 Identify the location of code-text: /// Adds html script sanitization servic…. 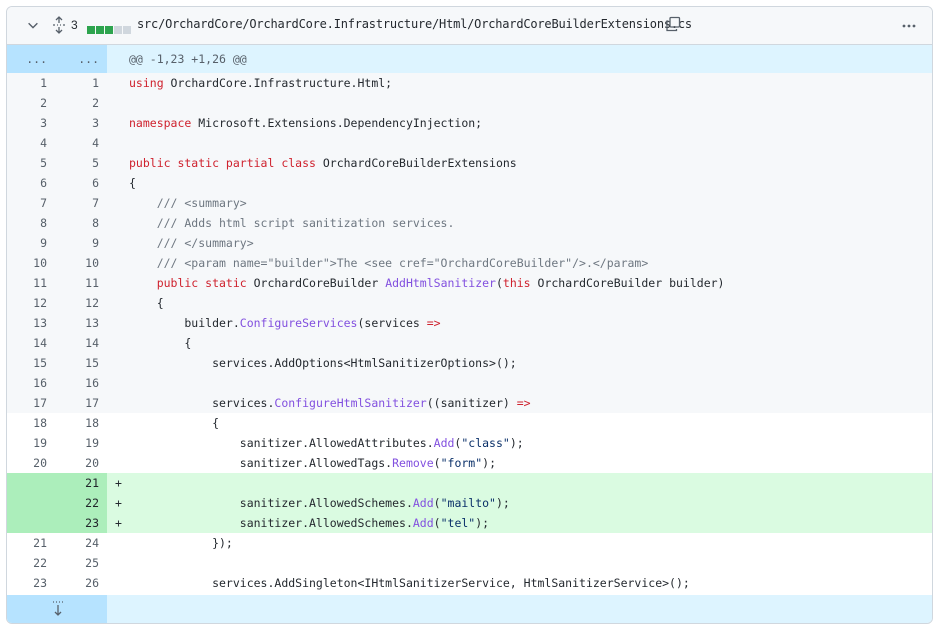
(292, 223).